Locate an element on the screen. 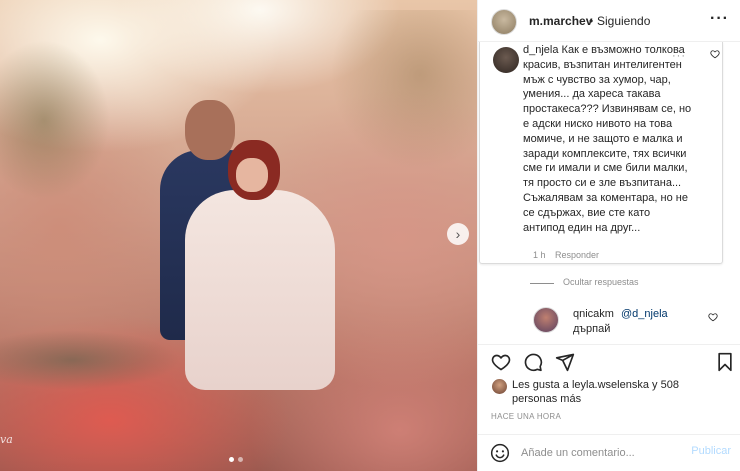 The image size is (740, 471). comment-time: 1 h is located at coordinates (539, 255).